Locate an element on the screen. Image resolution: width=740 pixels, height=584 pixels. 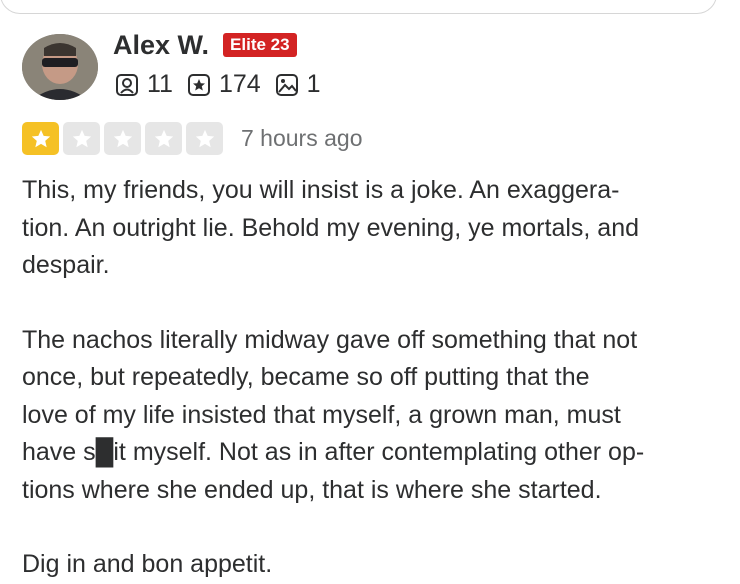
review-paragraph: Dig in and bon appetit. is located at coordinates (147, 564).